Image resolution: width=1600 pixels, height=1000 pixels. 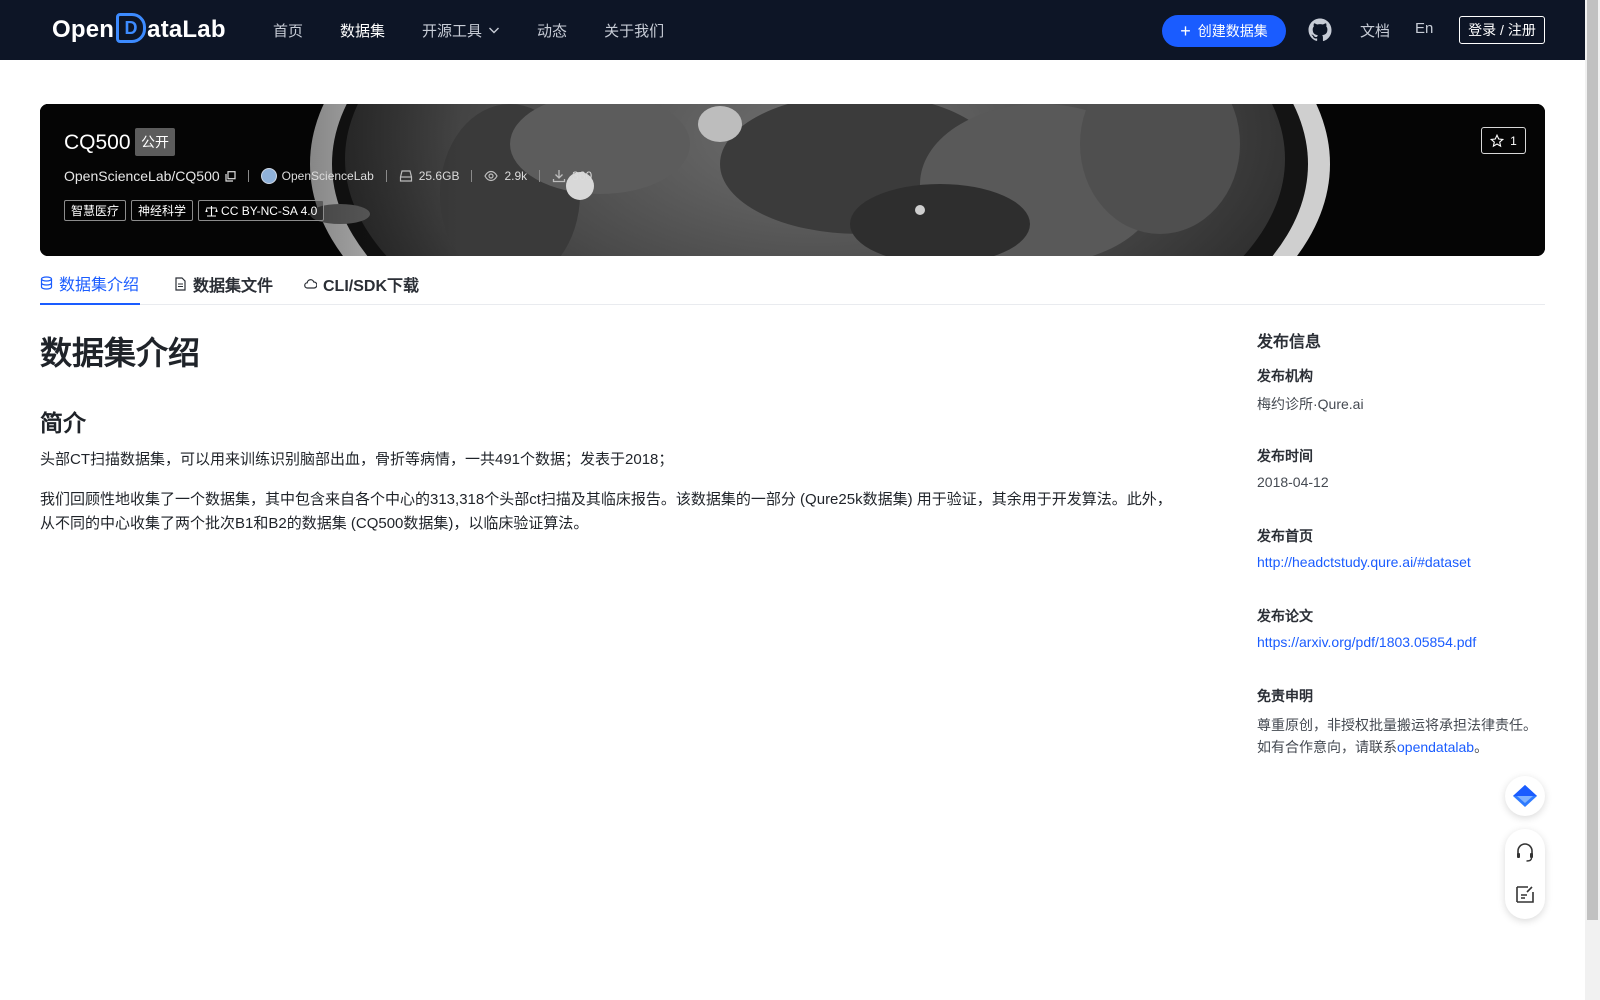 I want to click on tab-dataset-files: 数据集文件, so click(x=223, y=283).